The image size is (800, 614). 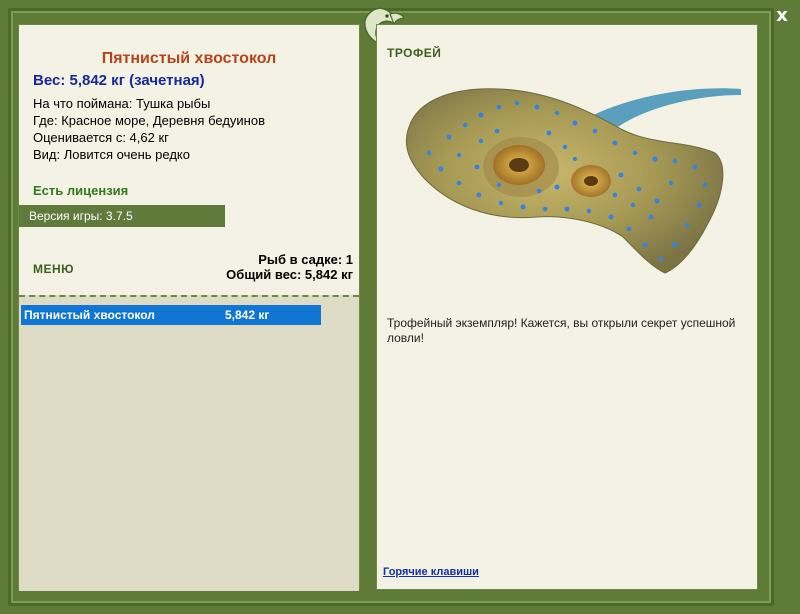 What do you see at coordinates (431, 572) in the screenshot?
I see `hotkeys-link: Горячие клавиши` at bounding box center [431, 572].